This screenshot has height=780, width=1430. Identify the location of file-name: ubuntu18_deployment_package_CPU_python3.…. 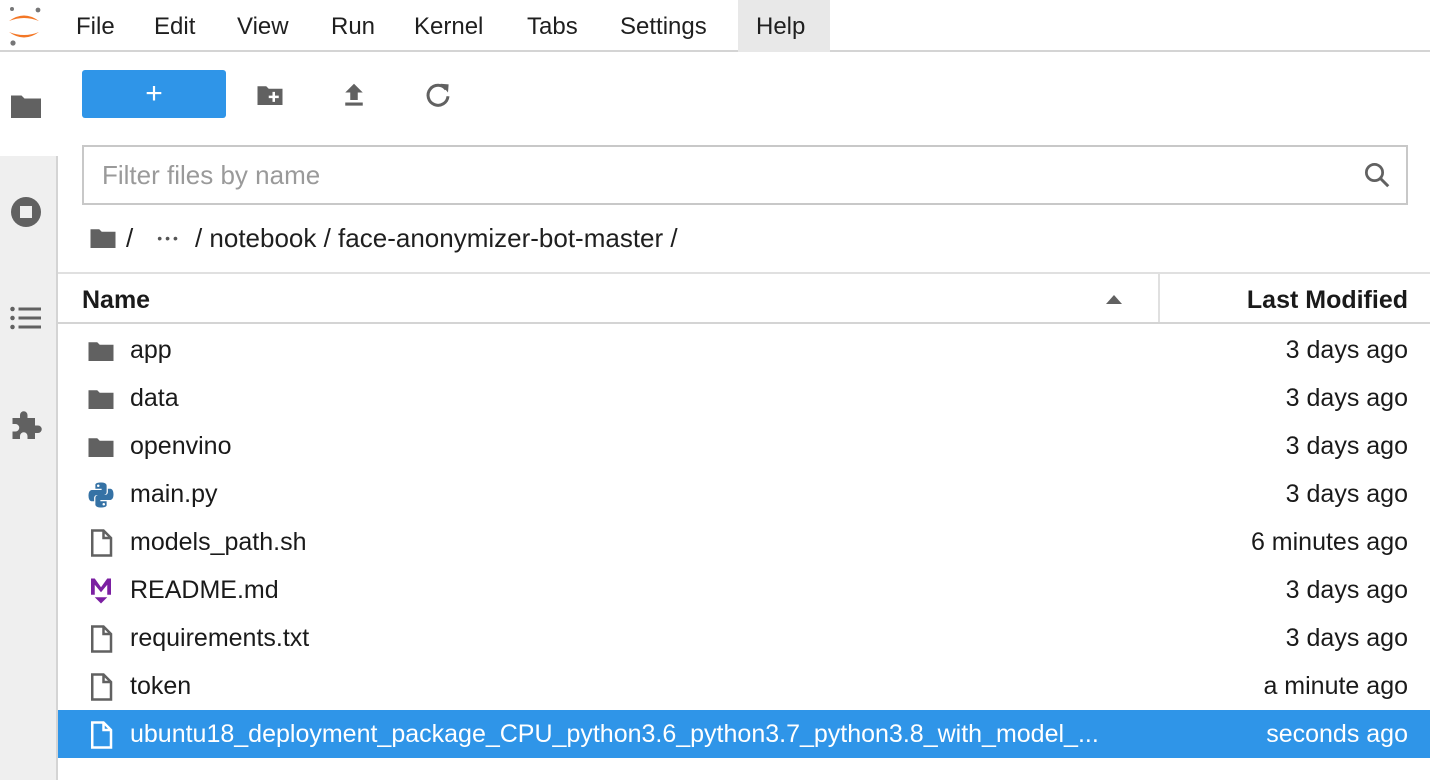
(614, 734).